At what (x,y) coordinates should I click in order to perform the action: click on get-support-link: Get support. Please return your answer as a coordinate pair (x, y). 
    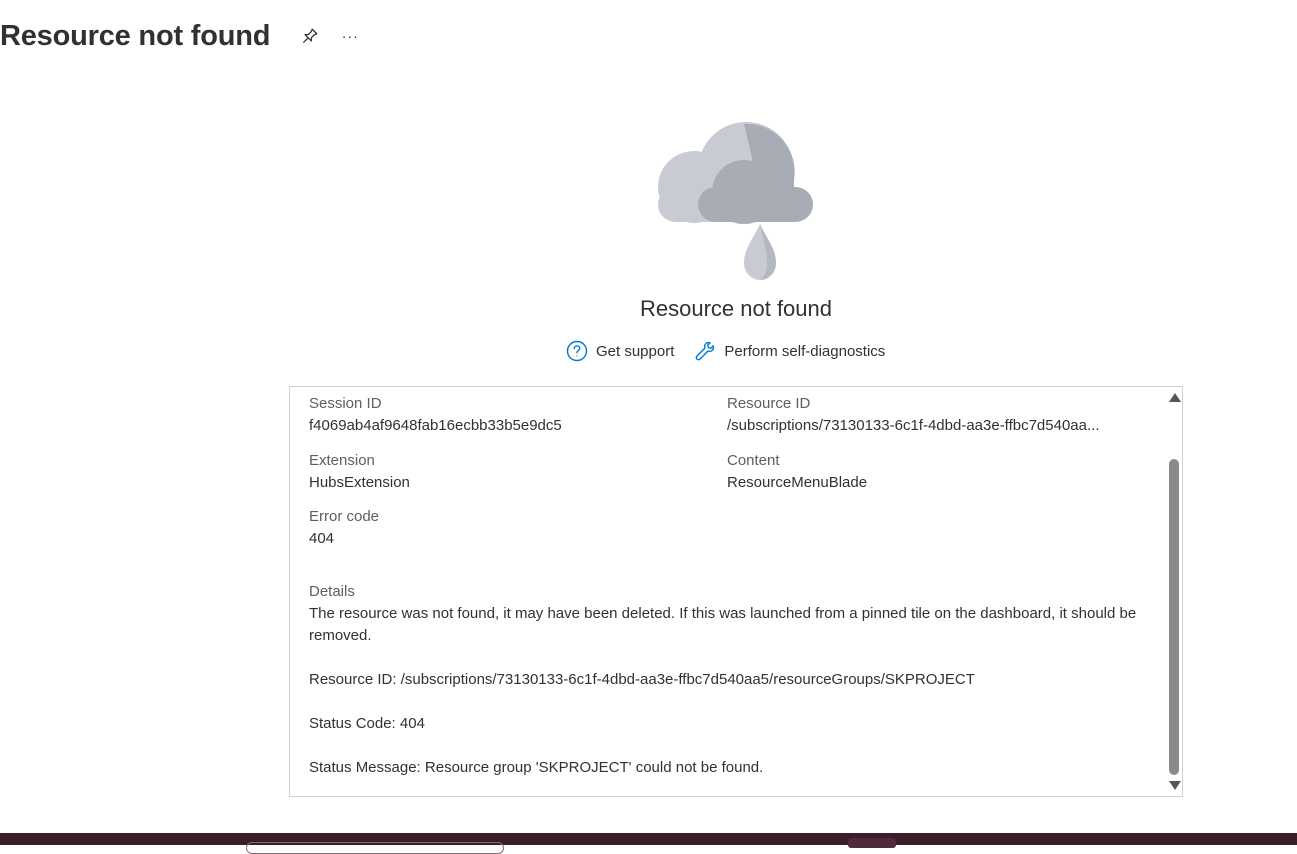
    Looking at the image, I should click on (620, 351).